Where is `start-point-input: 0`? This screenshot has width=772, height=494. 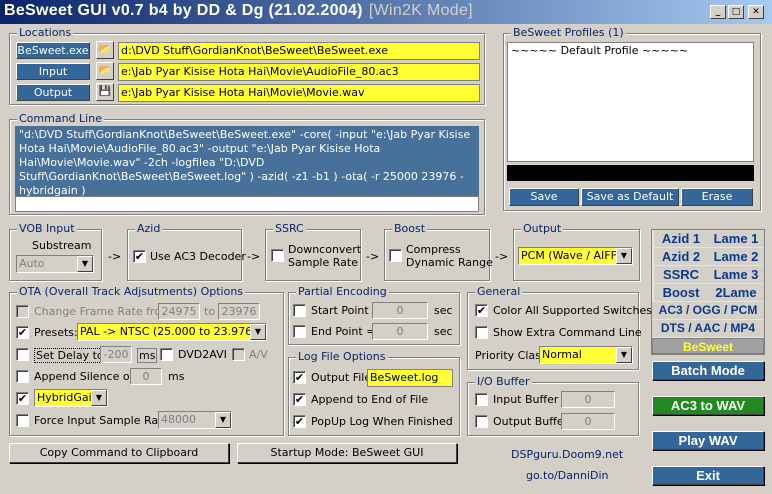
start-point-input: 0 is located at coordinates (400, 310).